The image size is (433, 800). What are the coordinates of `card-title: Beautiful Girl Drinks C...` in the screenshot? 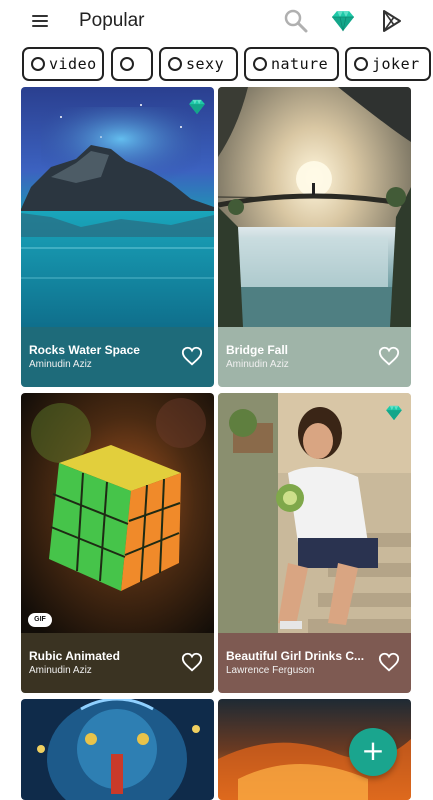 It's located at (295, 656).